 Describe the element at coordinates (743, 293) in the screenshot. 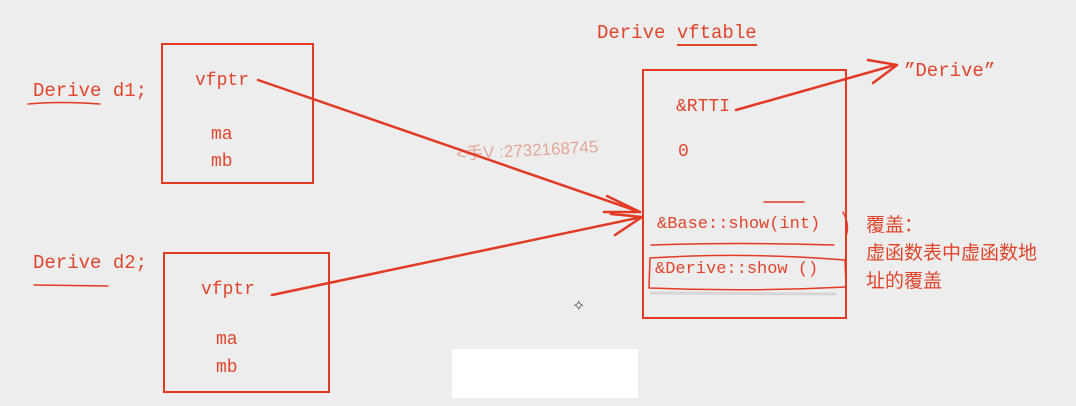

I see `vftable-separator` at that location.